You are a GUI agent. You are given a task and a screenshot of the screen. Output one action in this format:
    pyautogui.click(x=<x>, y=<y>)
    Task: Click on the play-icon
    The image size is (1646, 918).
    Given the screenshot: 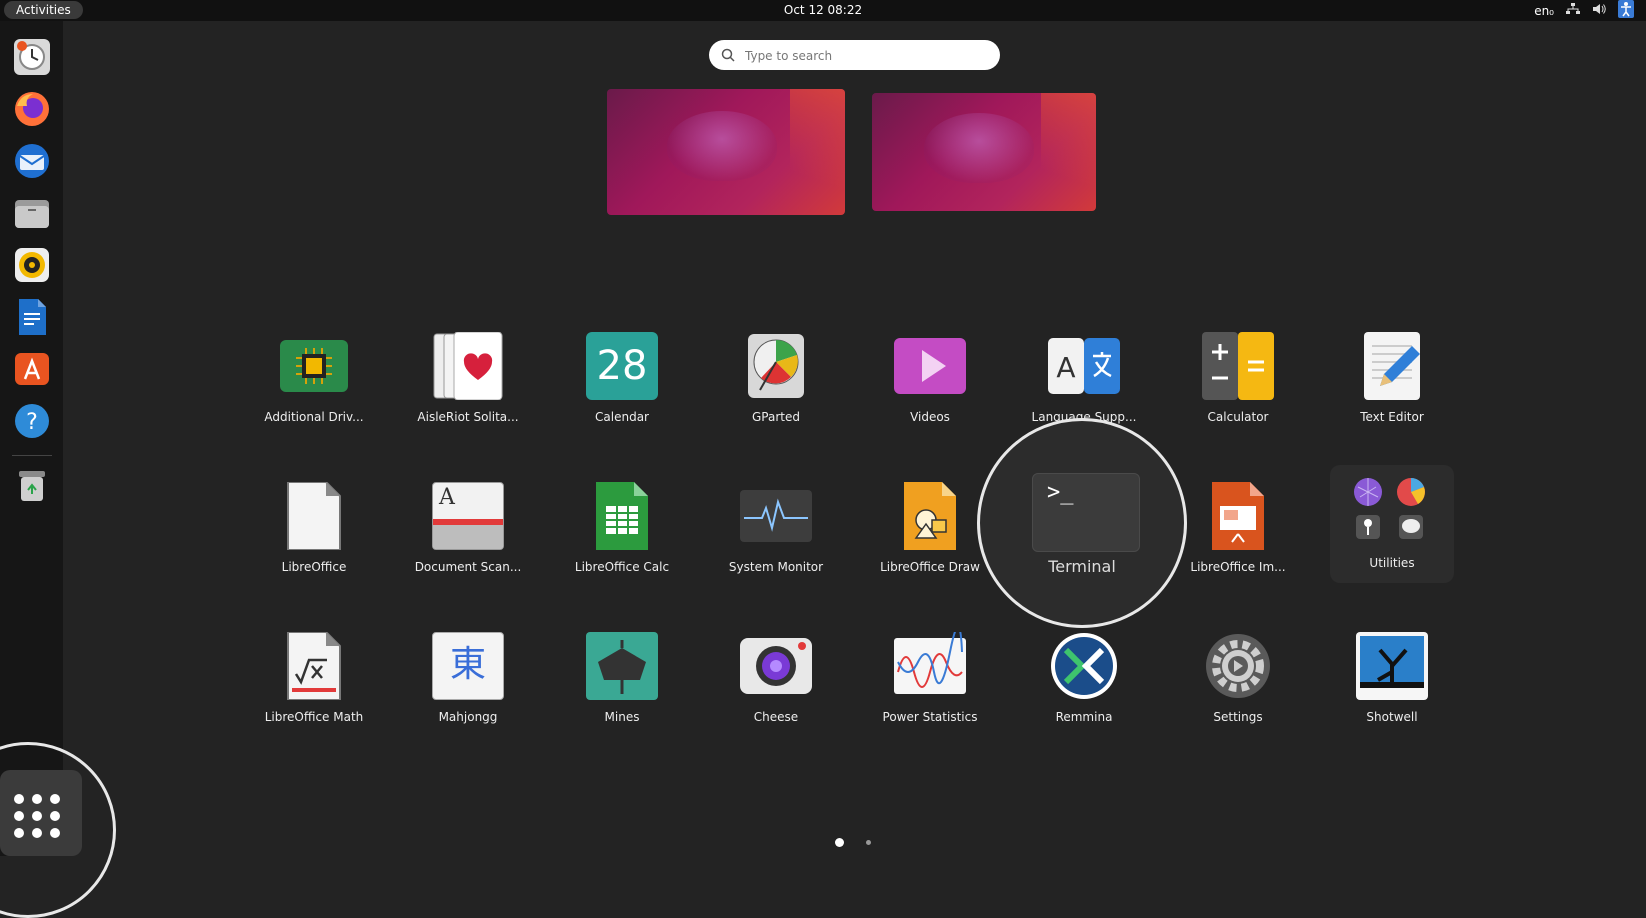 What is the action you would take?
    pyautogui.click(x=930, y=366)
    